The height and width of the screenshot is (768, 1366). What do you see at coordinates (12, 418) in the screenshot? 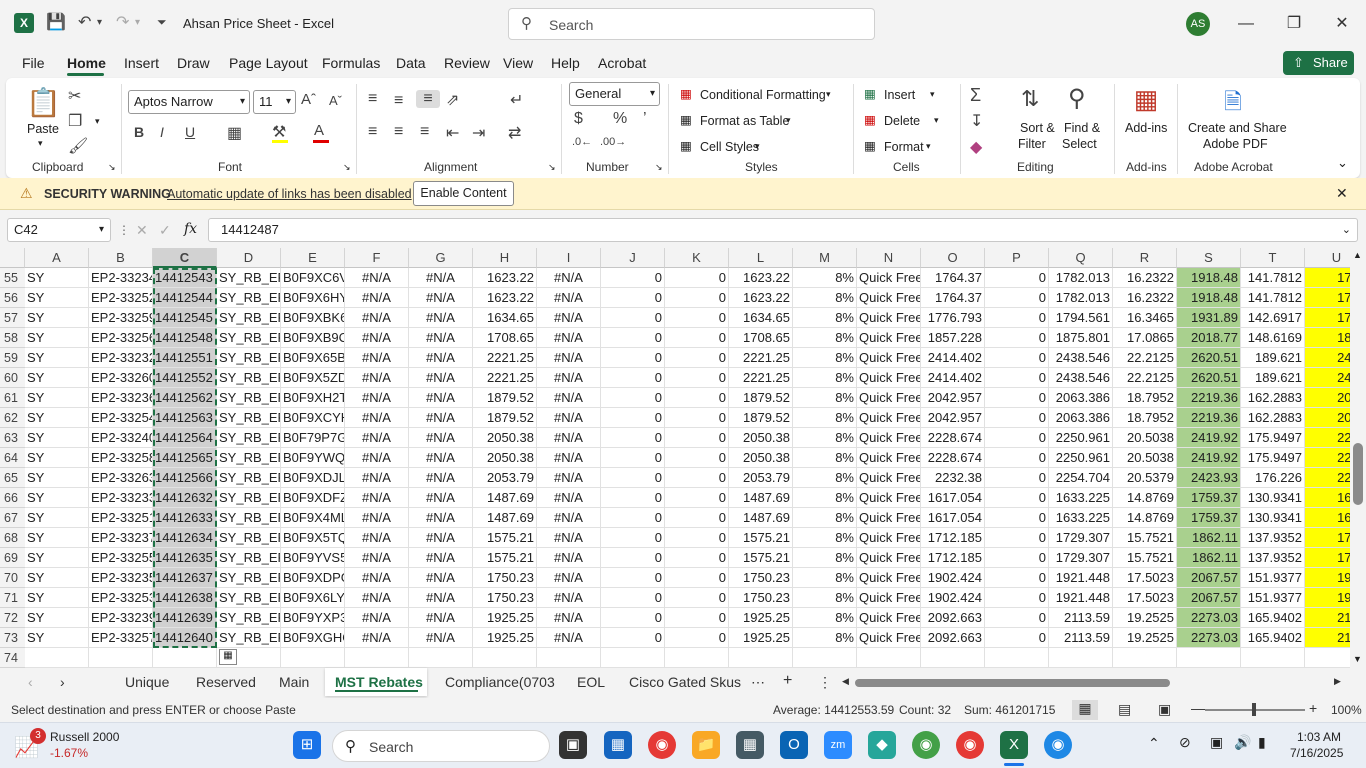
I see `row-header: 62` at bounding box center [12, 418].